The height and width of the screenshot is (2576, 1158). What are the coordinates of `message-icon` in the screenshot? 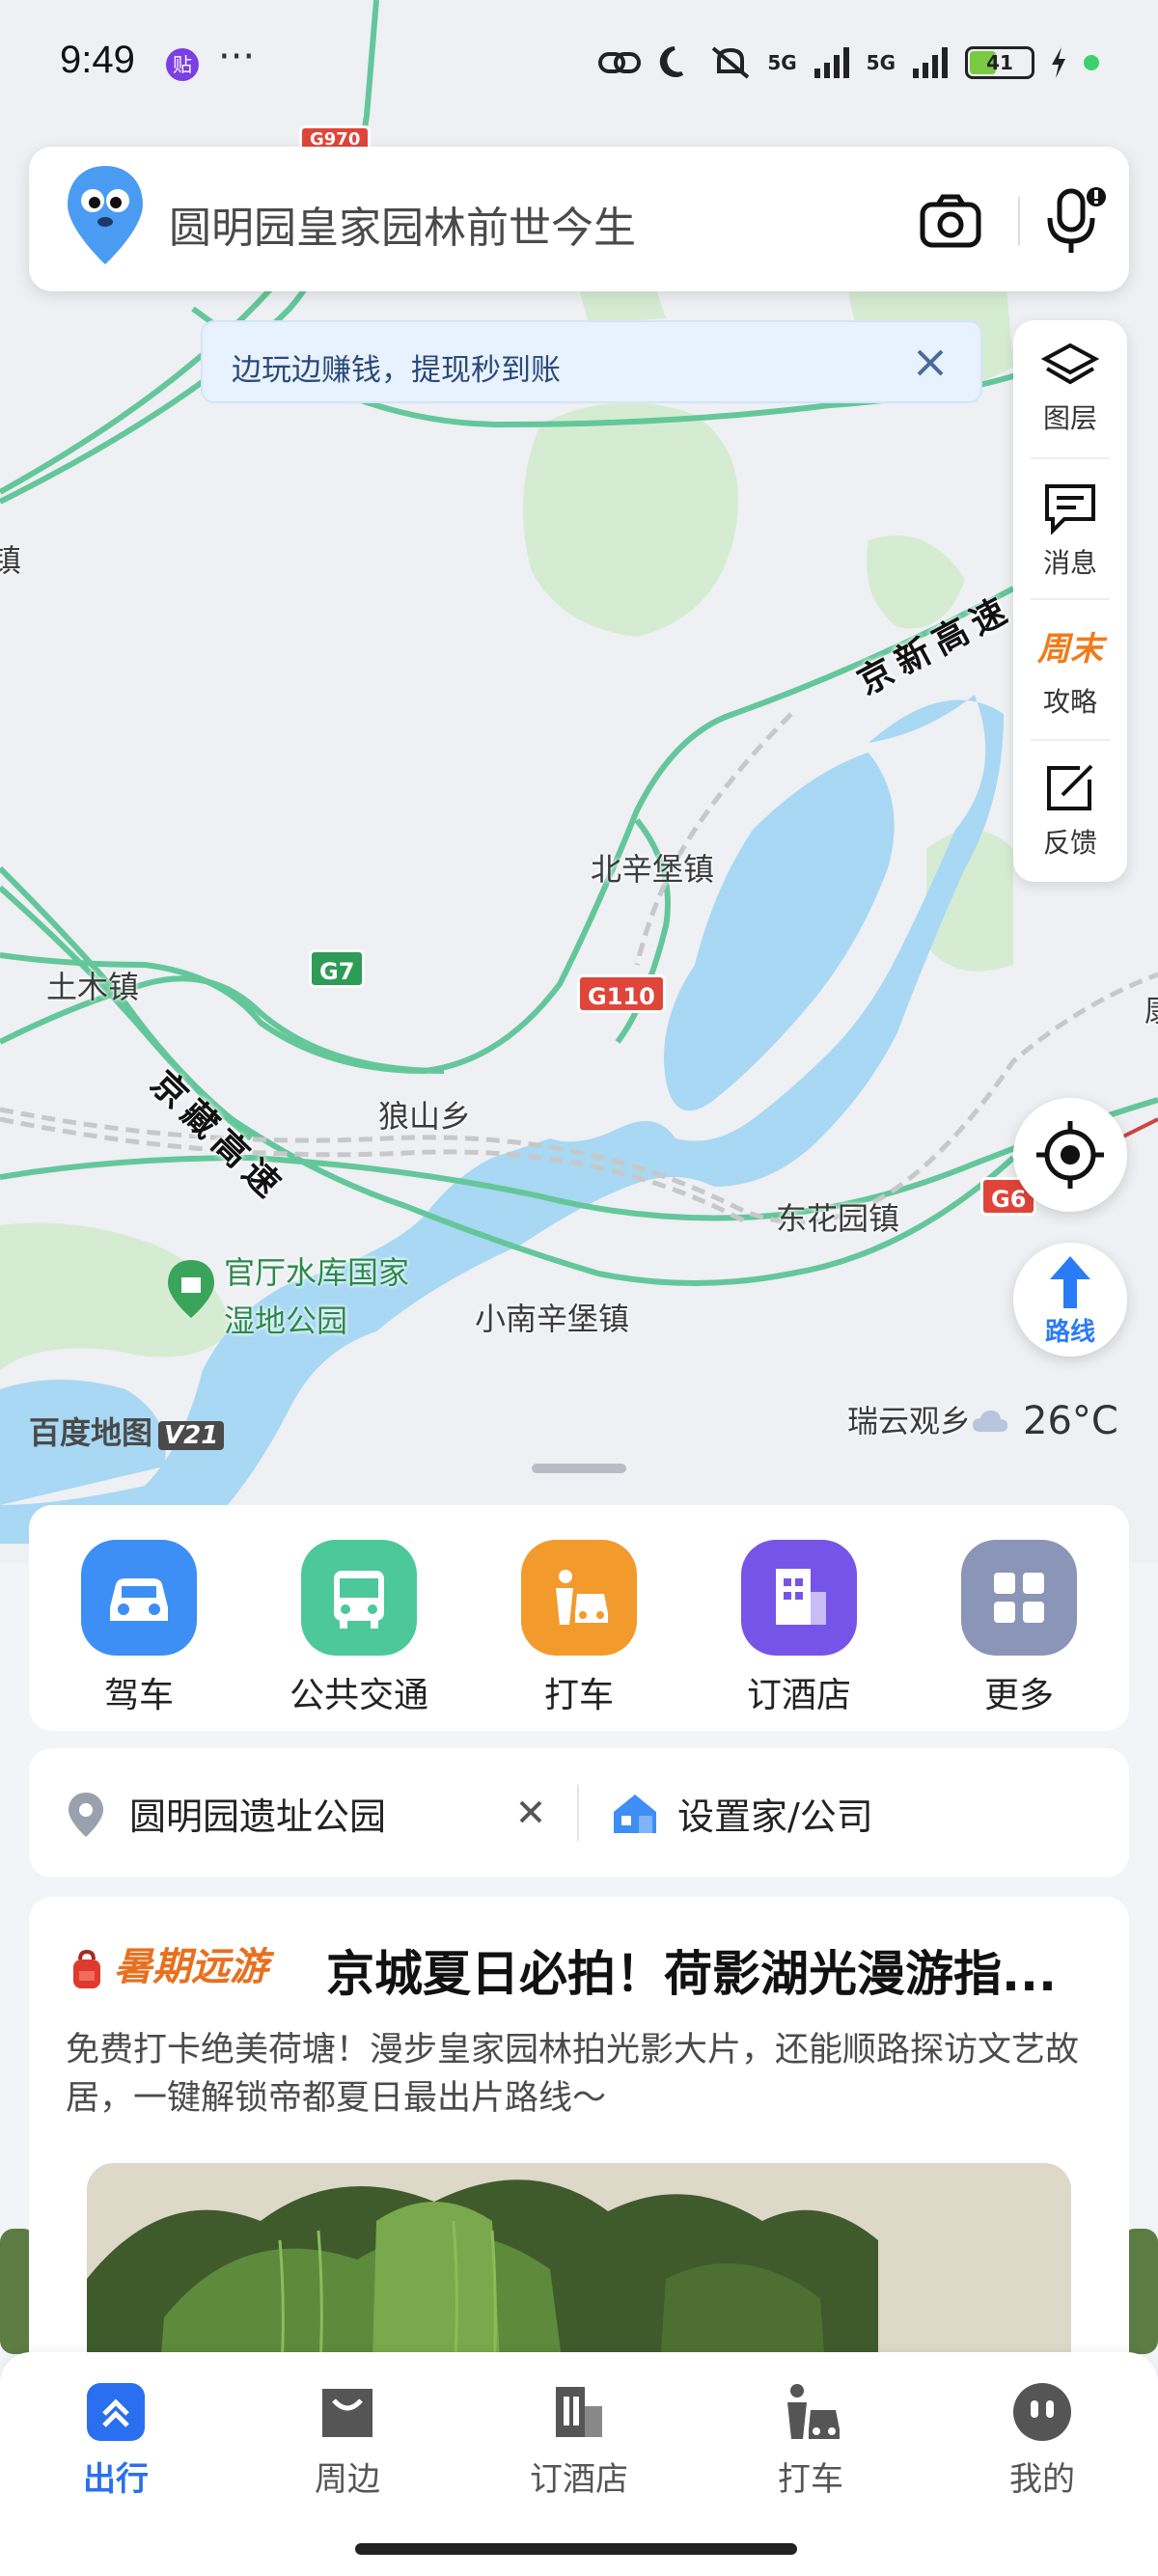 It's located at (1070, 509).